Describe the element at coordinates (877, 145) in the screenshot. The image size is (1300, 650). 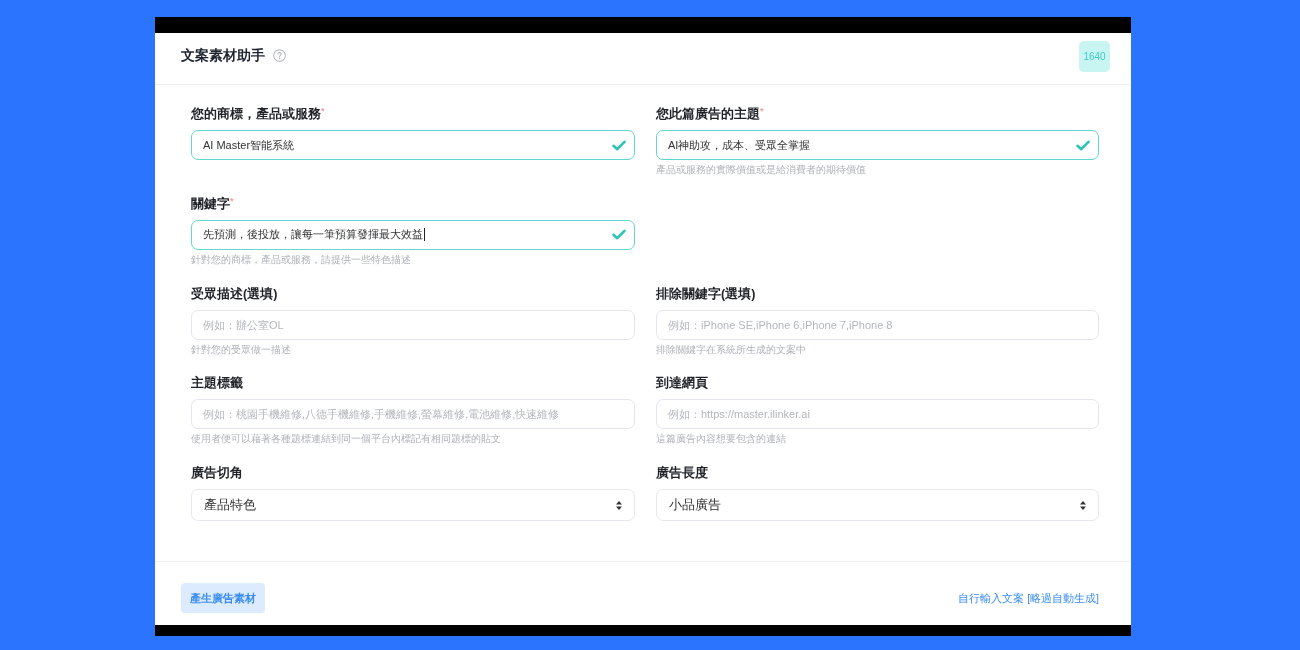
I see `text-field: AI神助攻，成本、受眾全掌握` at that location.